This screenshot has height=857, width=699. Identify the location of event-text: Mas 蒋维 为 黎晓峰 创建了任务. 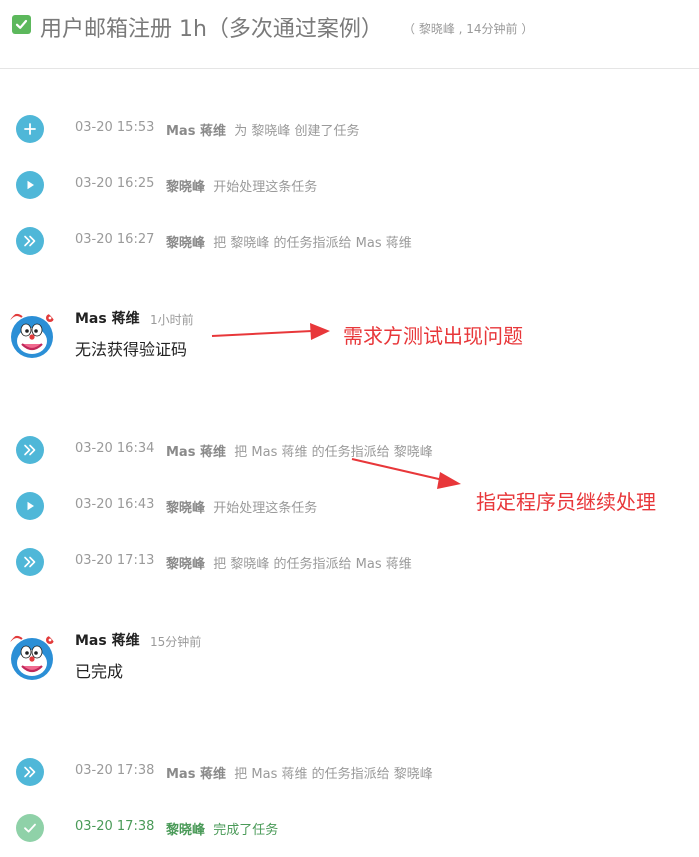
(263, 129).